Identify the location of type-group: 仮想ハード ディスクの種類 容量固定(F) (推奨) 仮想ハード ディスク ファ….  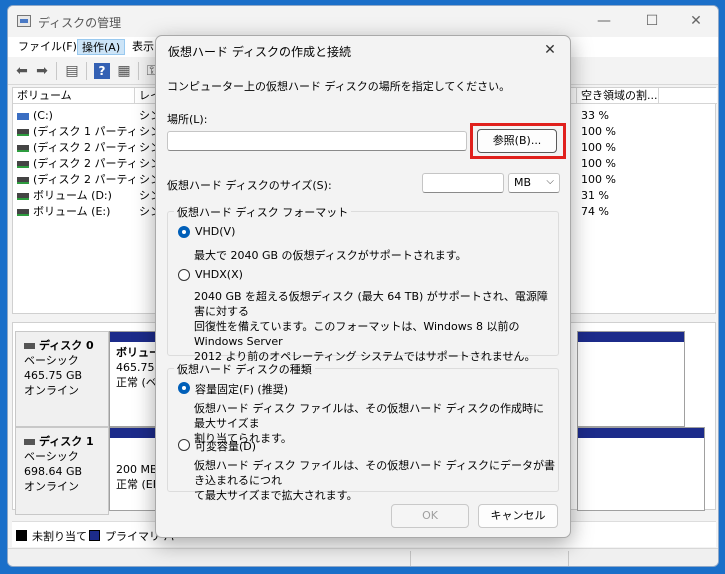
(363, 431).